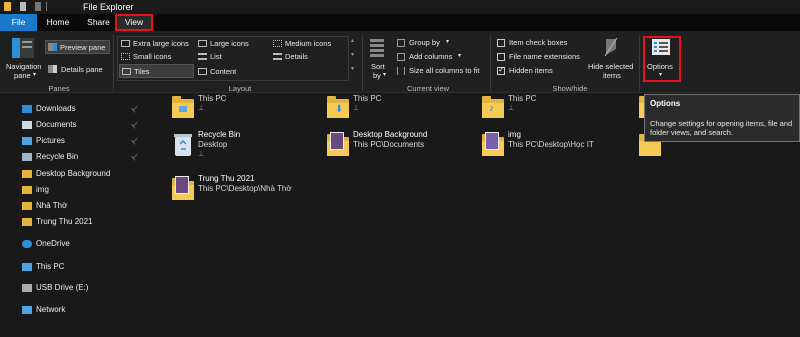 The height and width of the screenshot is (337, 800). Describe the element at coordinates (27, 125) in the screenshot. I see `documents-icon` at that location.